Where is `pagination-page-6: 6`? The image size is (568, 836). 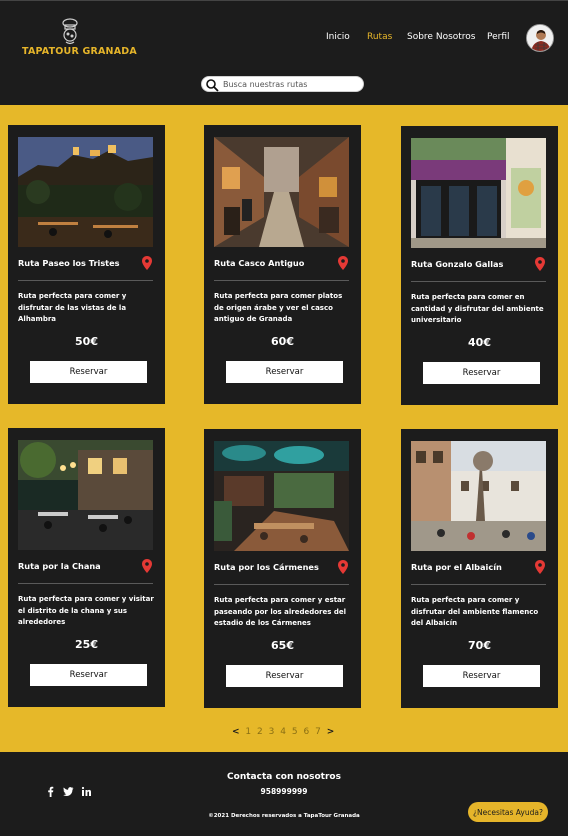 pagination-page-6: 6 is located at coordinates (306, 732).